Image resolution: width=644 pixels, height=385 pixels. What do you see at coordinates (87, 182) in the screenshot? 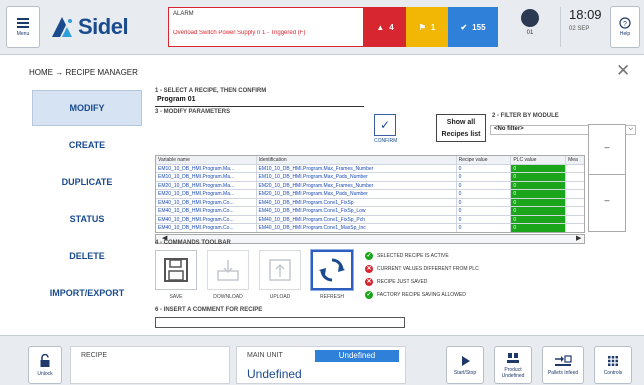
I see `sidebar-item-duplicate: DUPLICATE` at bounding box center [87, 182].